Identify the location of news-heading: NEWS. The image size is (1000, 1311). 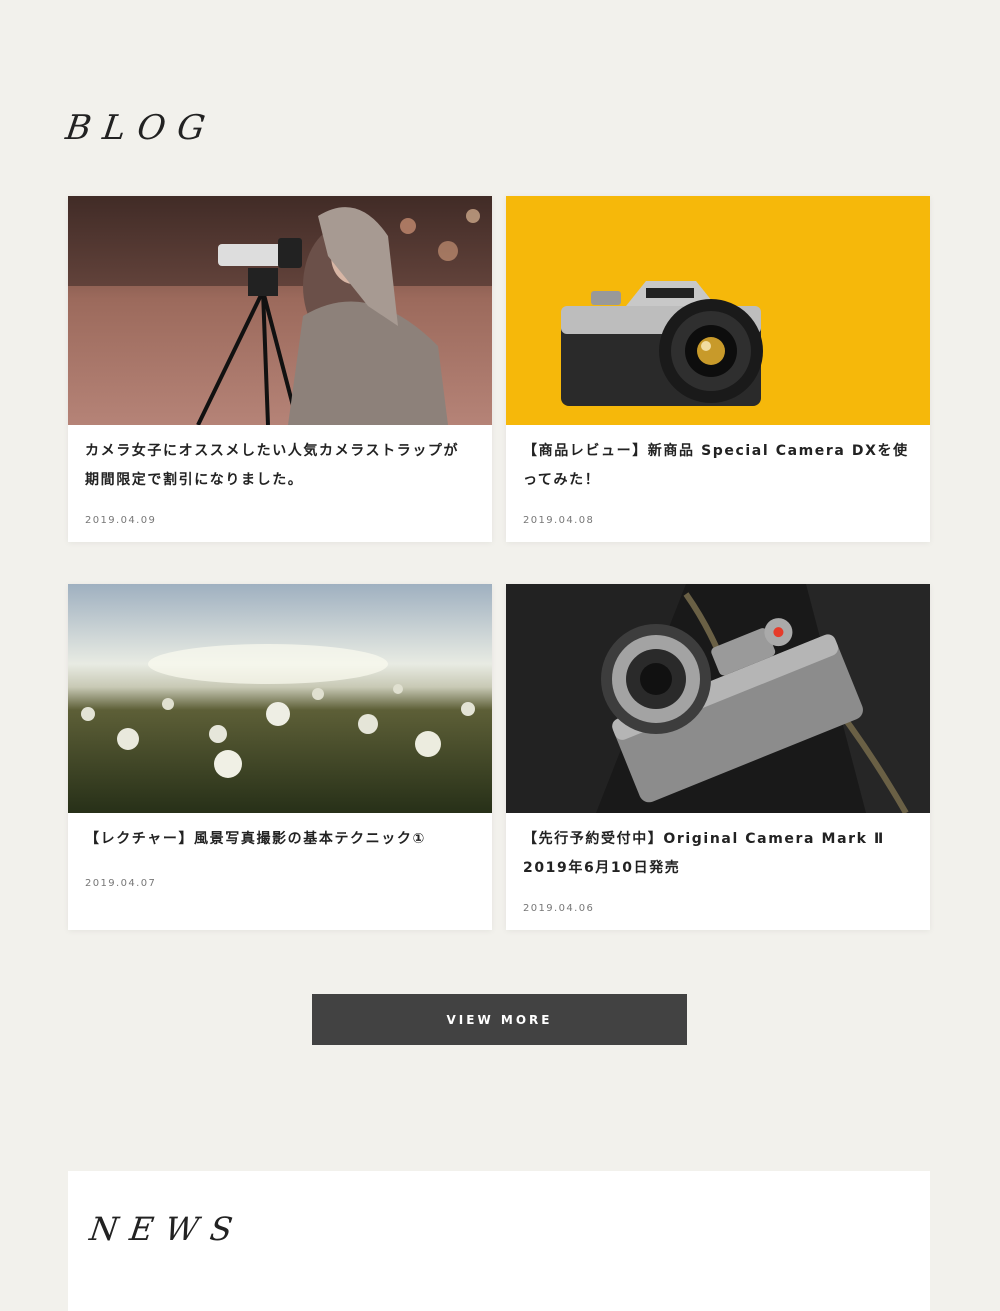
(167, 1229).